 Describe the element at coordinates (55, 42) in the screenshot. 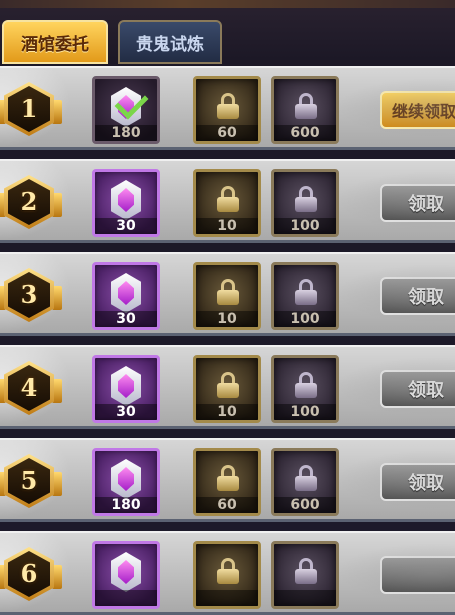

I see `tab-tavern-commission: 酒馆委托` at that location.